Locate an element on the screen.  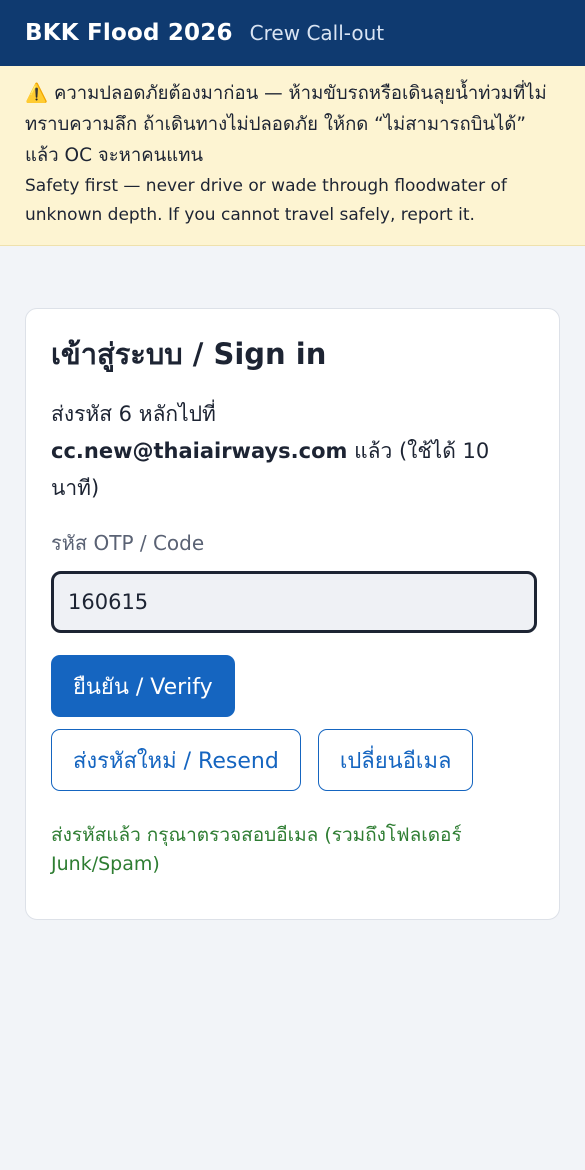
warning-icon: ⚠️ is located at coordinates (37, 93).